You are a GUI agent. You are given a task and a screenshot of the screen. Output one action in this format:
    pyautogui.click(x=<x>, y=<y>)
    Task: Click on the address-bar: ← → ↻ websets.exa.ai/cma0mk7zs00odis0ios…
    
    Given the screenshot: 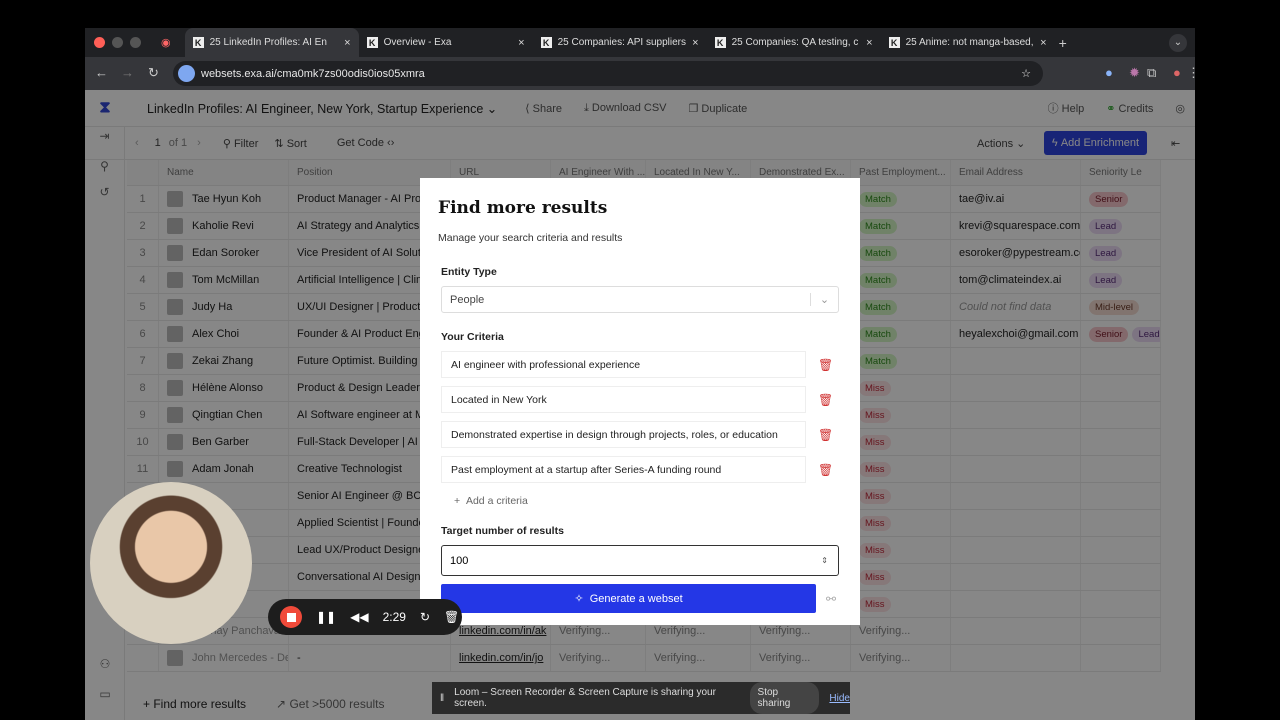 What is the action you would take?
    pyautogui.click(x=640, y=73)
    